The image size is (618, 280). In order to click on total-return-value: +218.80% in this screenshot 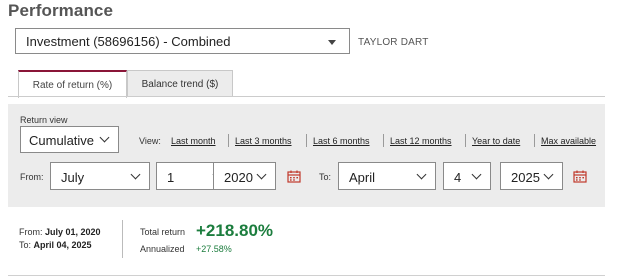, I will do `click(235, 230)`.